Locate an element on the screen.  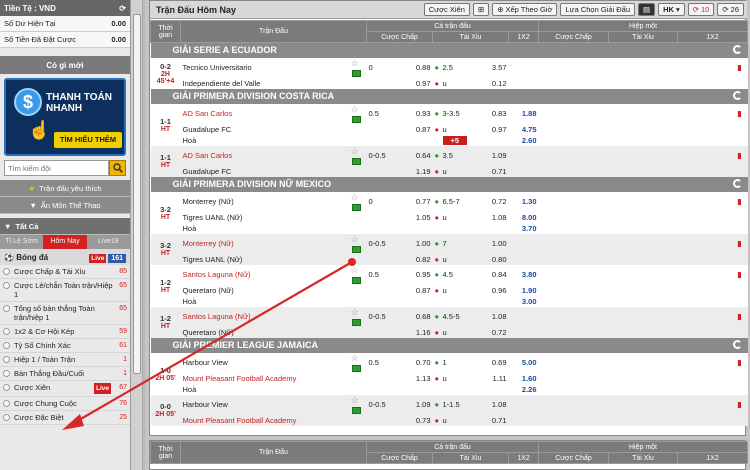
bet-type-item: Hiệp 1 / Toàn Trận 1 is located at coordinates (65, 360).